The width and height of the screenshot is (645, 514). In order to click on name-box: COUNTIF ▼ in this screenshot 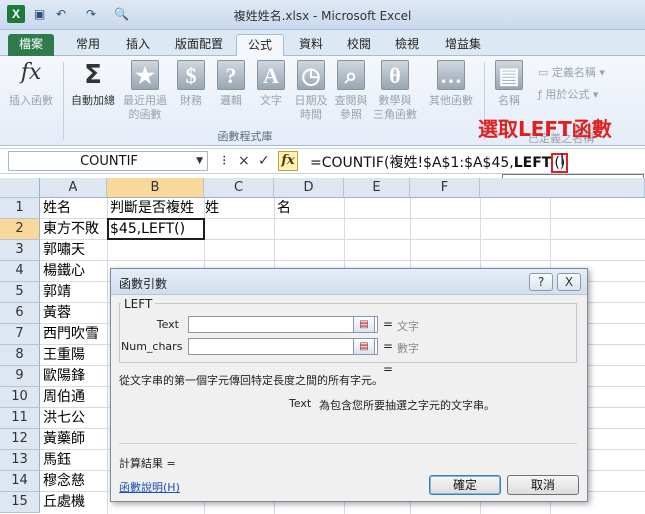, I will do `click(108, 161)`.